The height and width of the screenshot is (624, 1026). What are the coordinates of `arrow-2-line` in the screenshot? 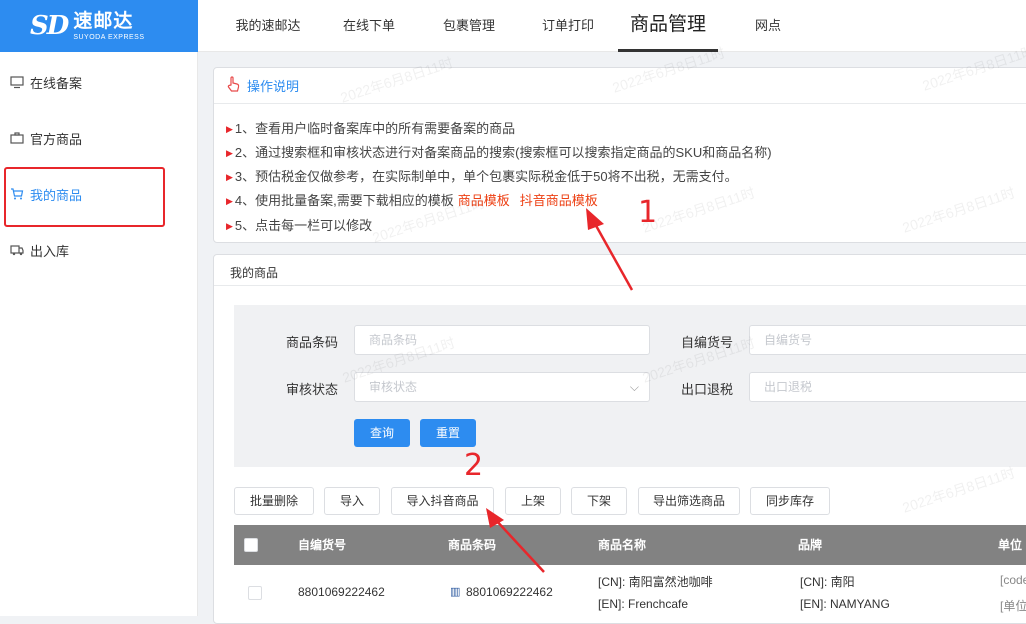 It's located at (519, 545).